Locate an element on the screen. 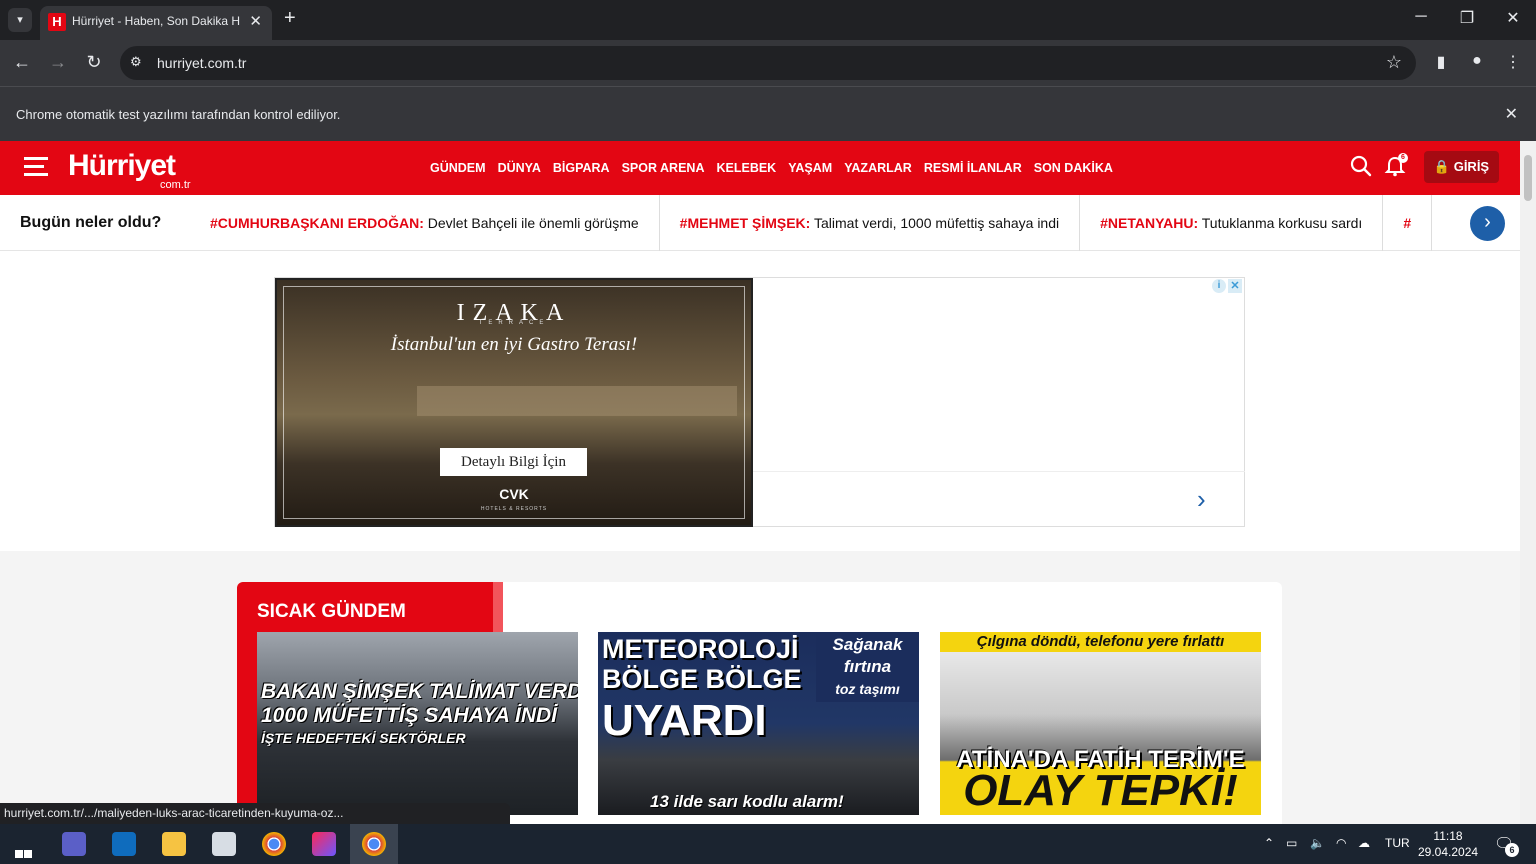 The image size is (1536, 864). teams-icon is located at coordinates (74, 843).